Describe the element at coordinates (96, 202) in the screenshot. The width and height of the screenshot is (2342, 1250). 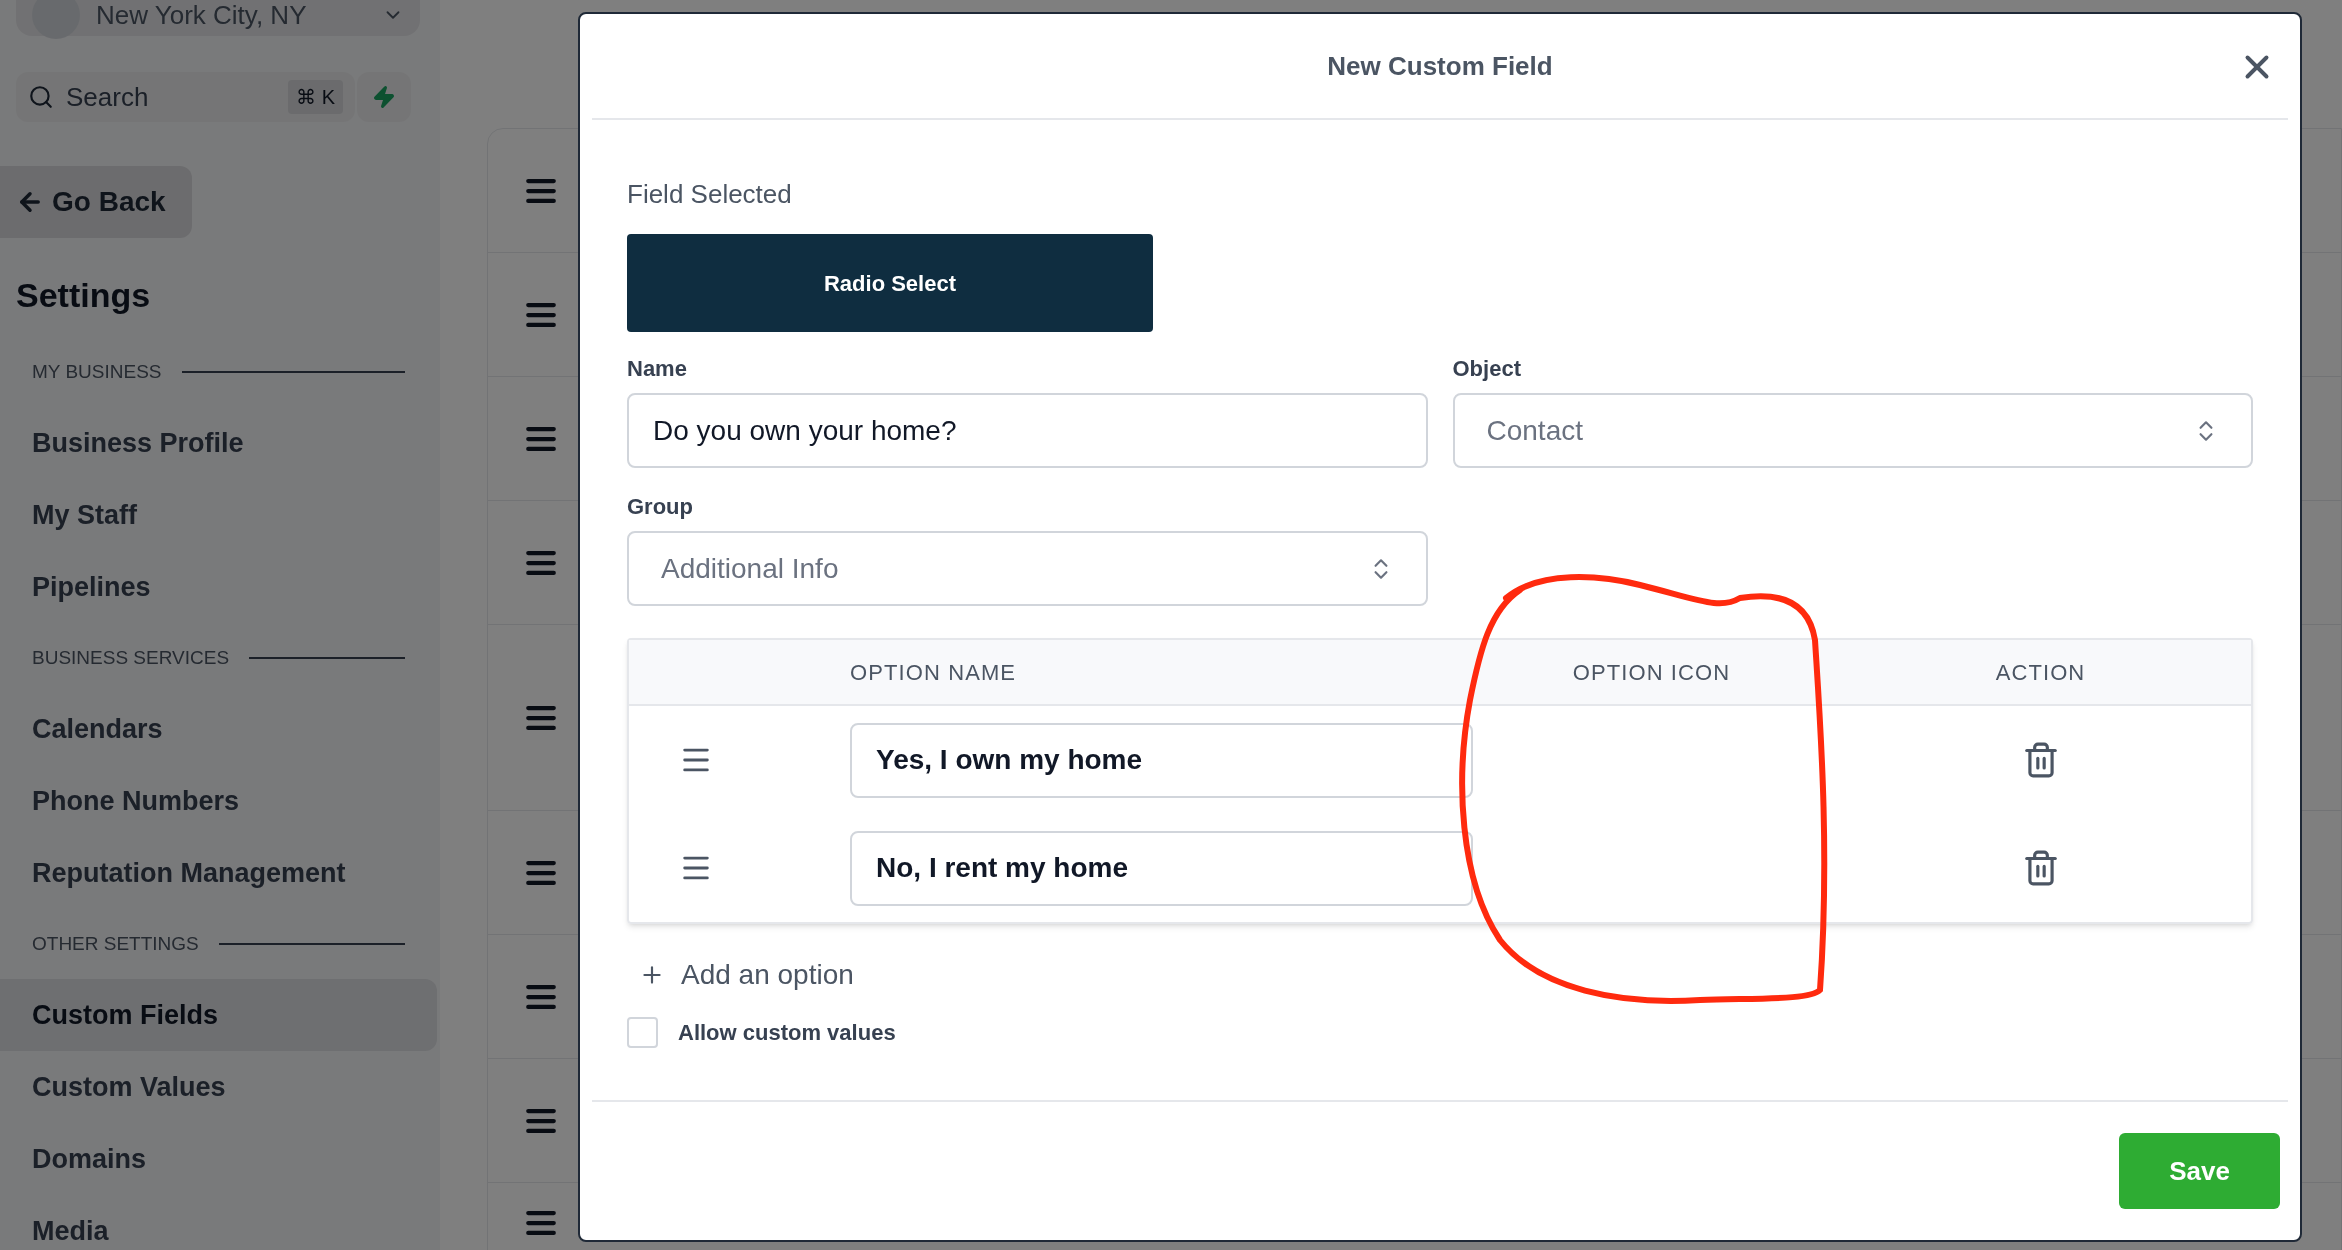
I see `go-back-button: Go Back` at that location.